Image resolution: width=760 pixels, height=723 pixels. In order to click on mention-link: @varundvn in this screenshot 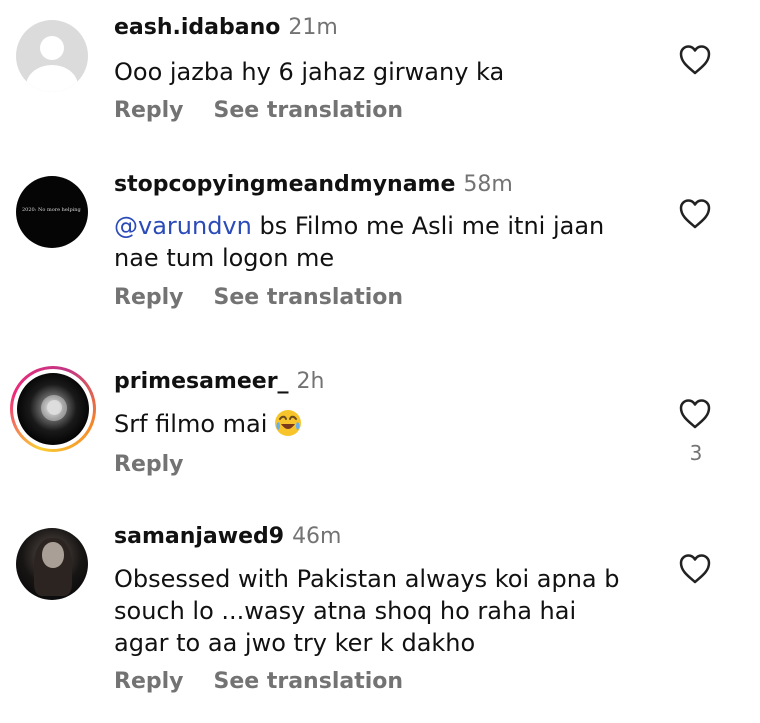, I will do `click(183, 226)`.